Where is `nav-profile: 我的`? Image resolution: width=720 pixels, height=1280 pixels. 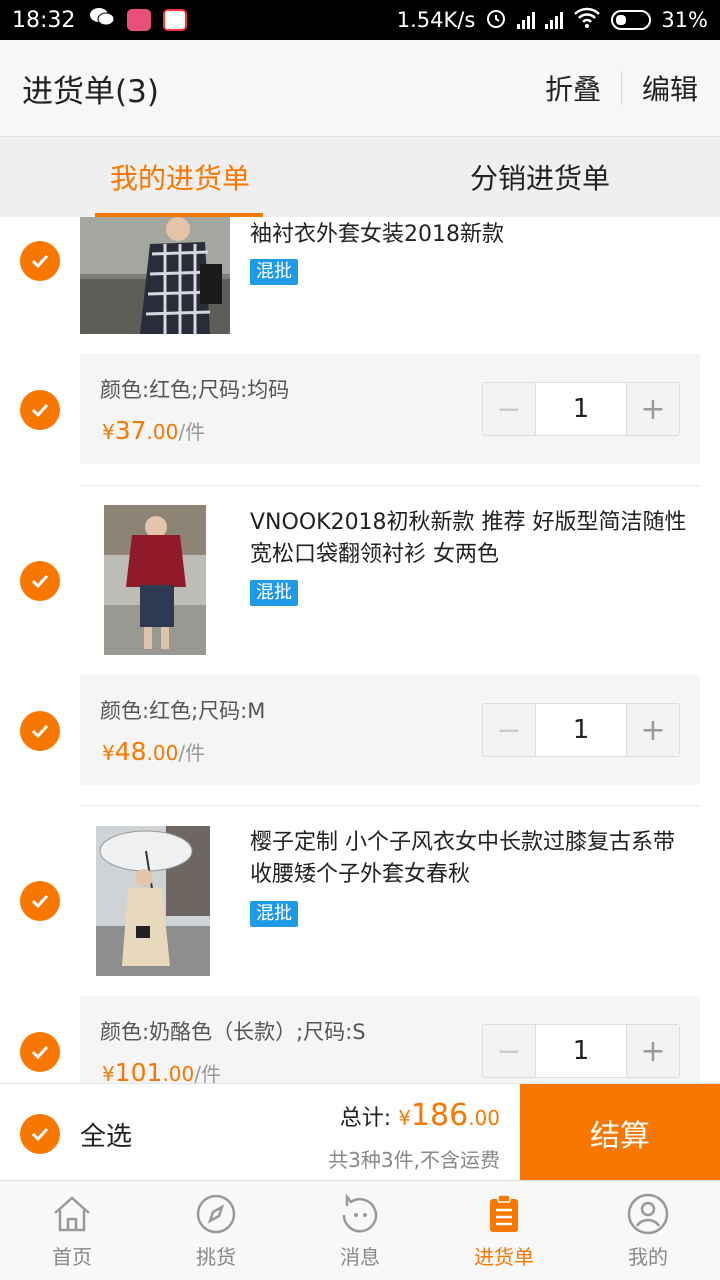 nav-profile: 我的 is located at coordinates (648, 1230).